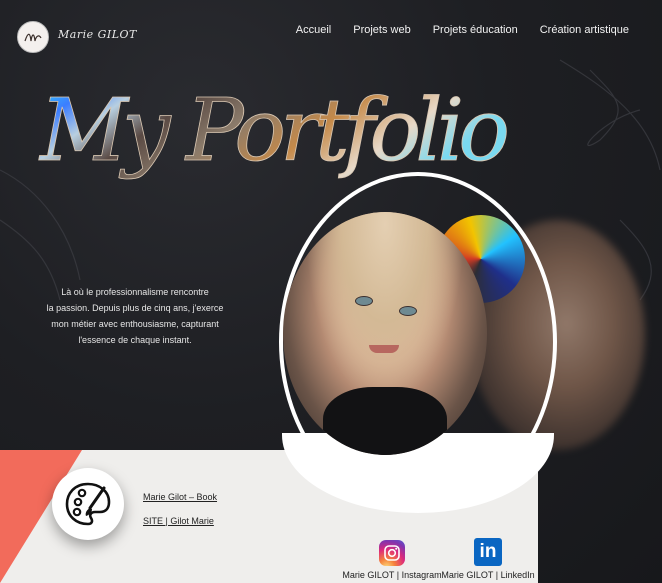  I want to click on hero-title: My Portfolio, so click(274, 131).